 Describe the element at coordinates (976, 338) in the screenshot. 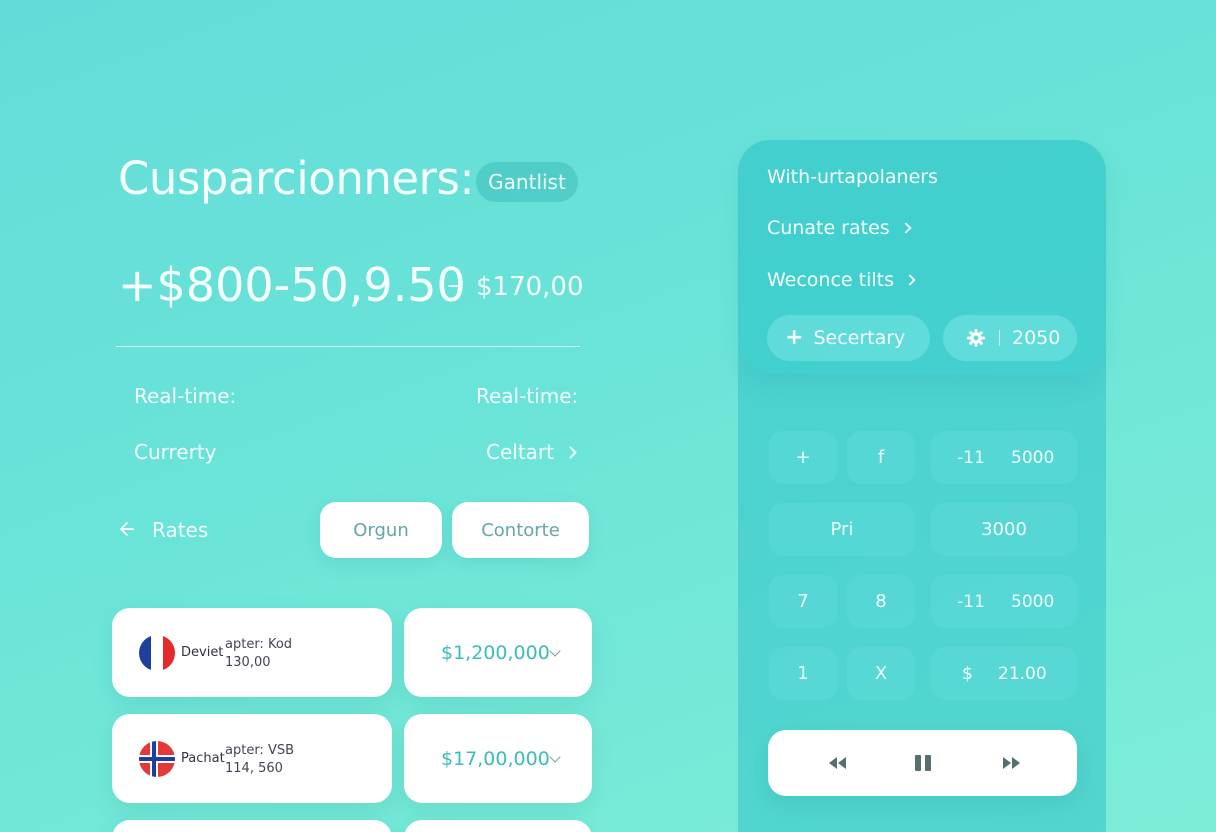

I see `gear-icon` at that location.